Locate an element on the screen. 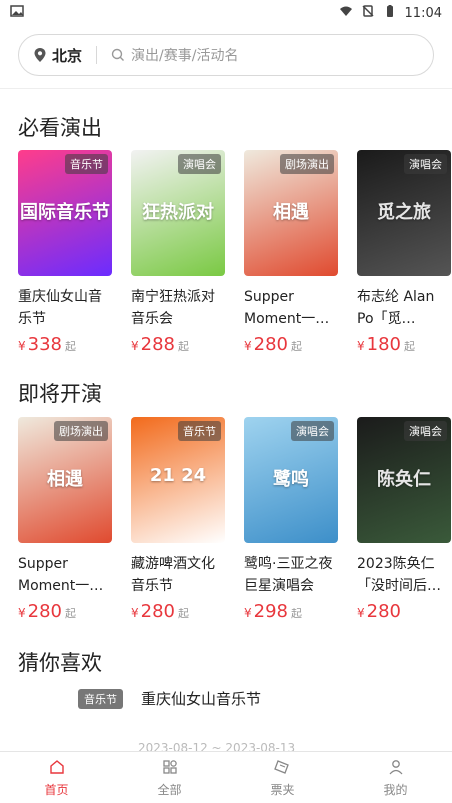 The width and height of the screenshot is (452, 803). event-card: 鹭鸣 演唱会鹭鸣·三亚之夜巨星演唱会 ¥298 起 is located at coordinates (291, 519).